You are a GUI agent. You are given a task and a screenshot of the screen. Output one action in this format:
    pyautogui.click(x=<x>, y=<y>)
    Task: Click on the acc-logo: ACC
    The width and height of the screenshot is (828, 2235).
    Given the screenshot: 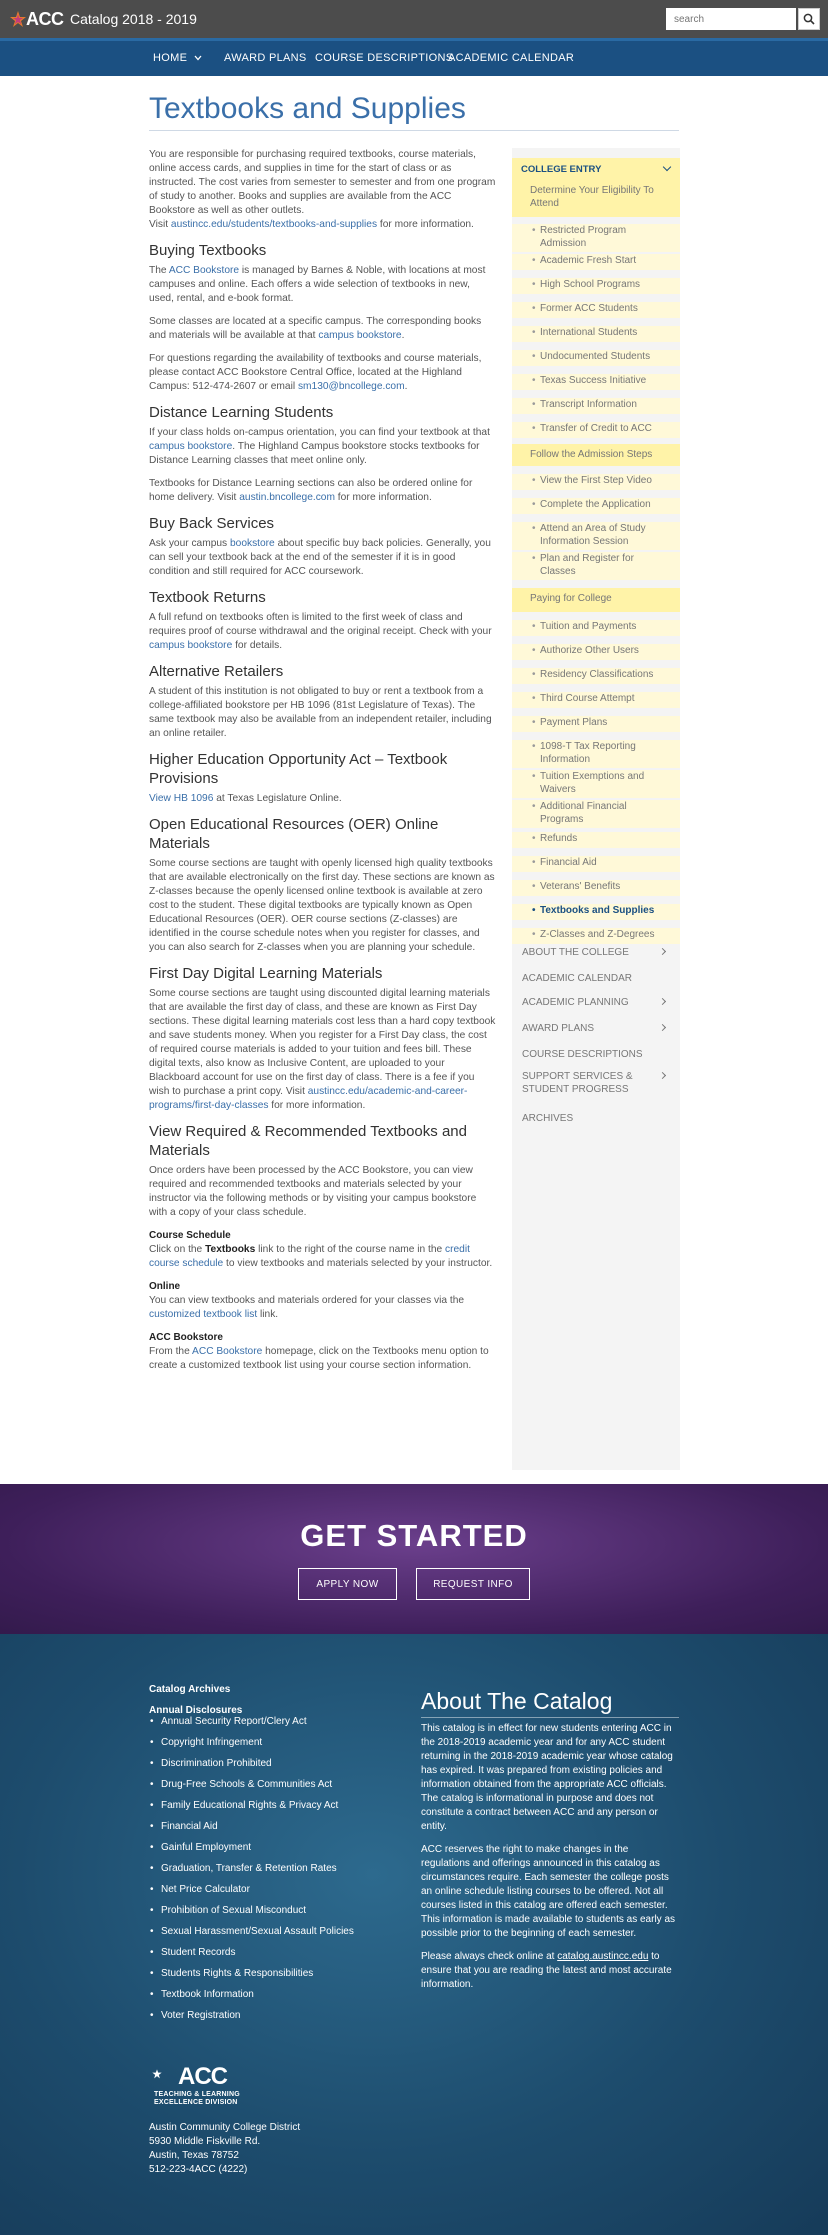 What is the action you would take?
    pyautogui.click(x=37, y=19)
    